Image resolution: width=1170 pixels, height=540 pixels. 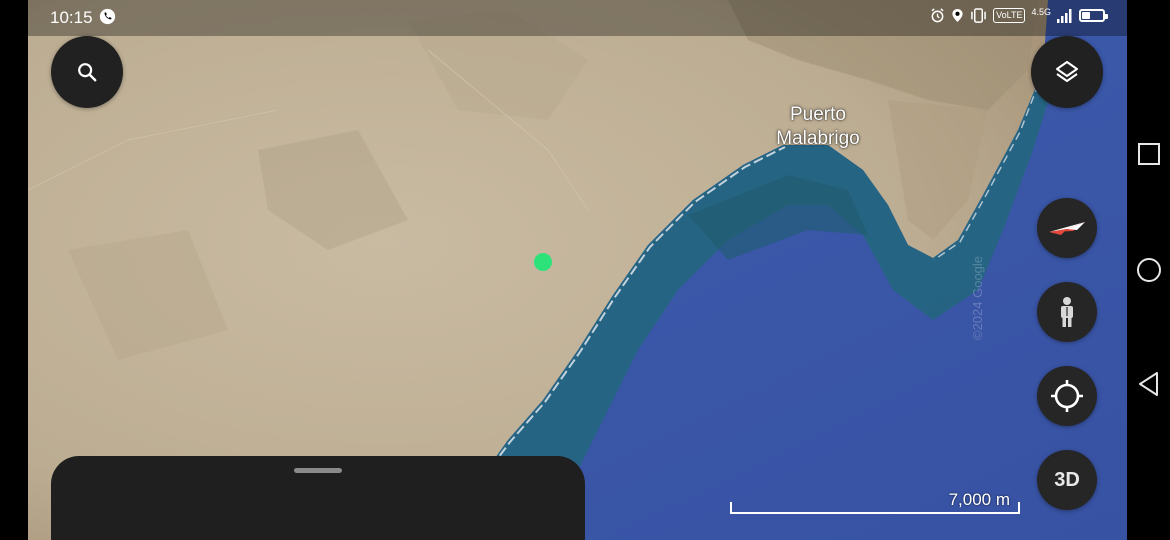 I want to click on home-button, so click(x=1149, y=270).